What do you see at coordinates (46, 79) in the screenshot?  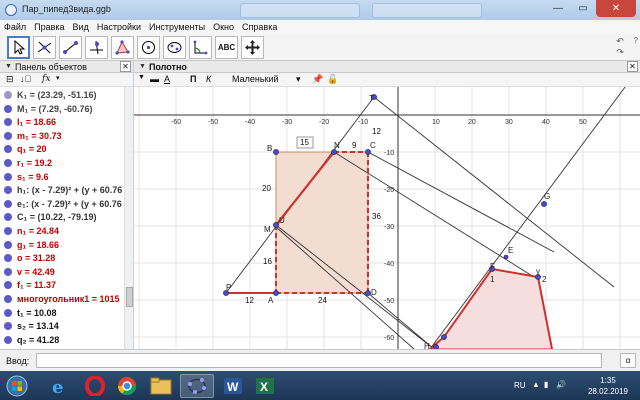 I see `fx-button: fx` at bounding box center [46, 79].